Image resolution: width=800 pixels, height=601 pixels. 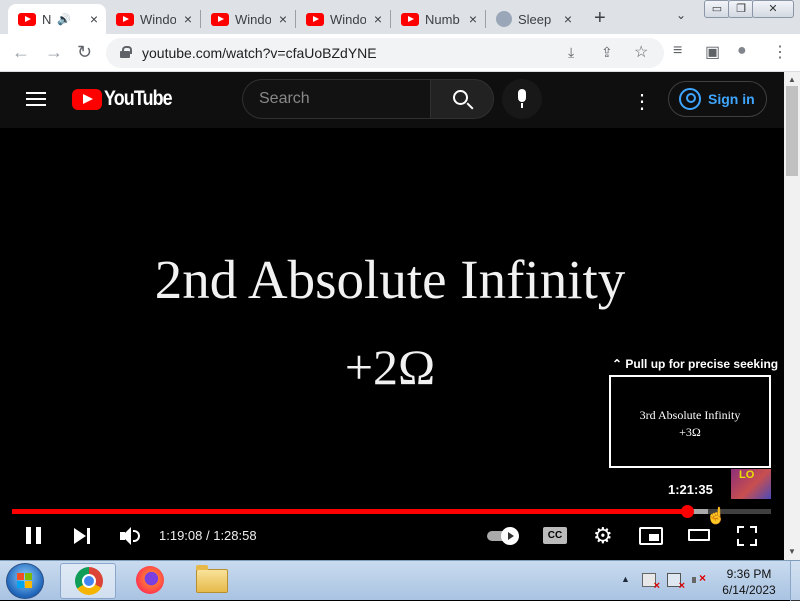 I want to click on seek-preview-thumbnail: 3rd Absolute Infinity +3Ω, so click(x=690, y=421).